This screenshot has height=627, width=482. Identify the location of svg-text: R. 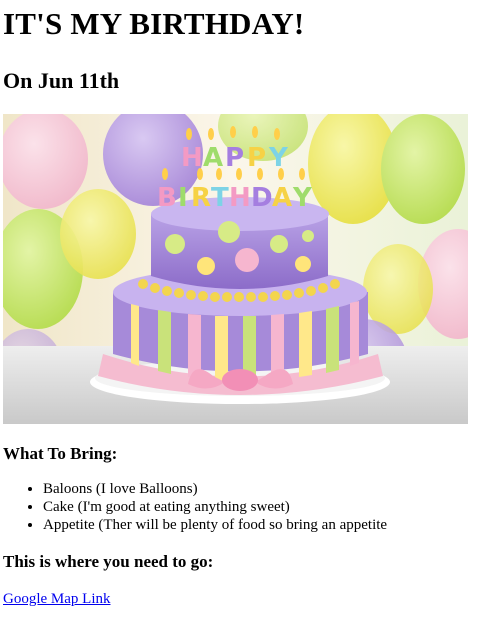
(201, 198).